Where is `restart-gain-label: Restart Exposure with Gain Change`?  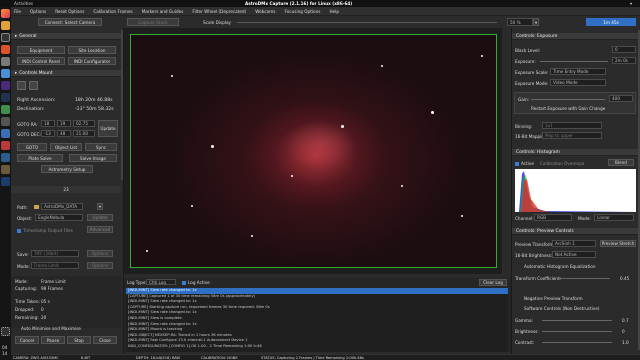
restart-gain-label: Restart Exposure with Gain Change is located at coordinates (568, 108).